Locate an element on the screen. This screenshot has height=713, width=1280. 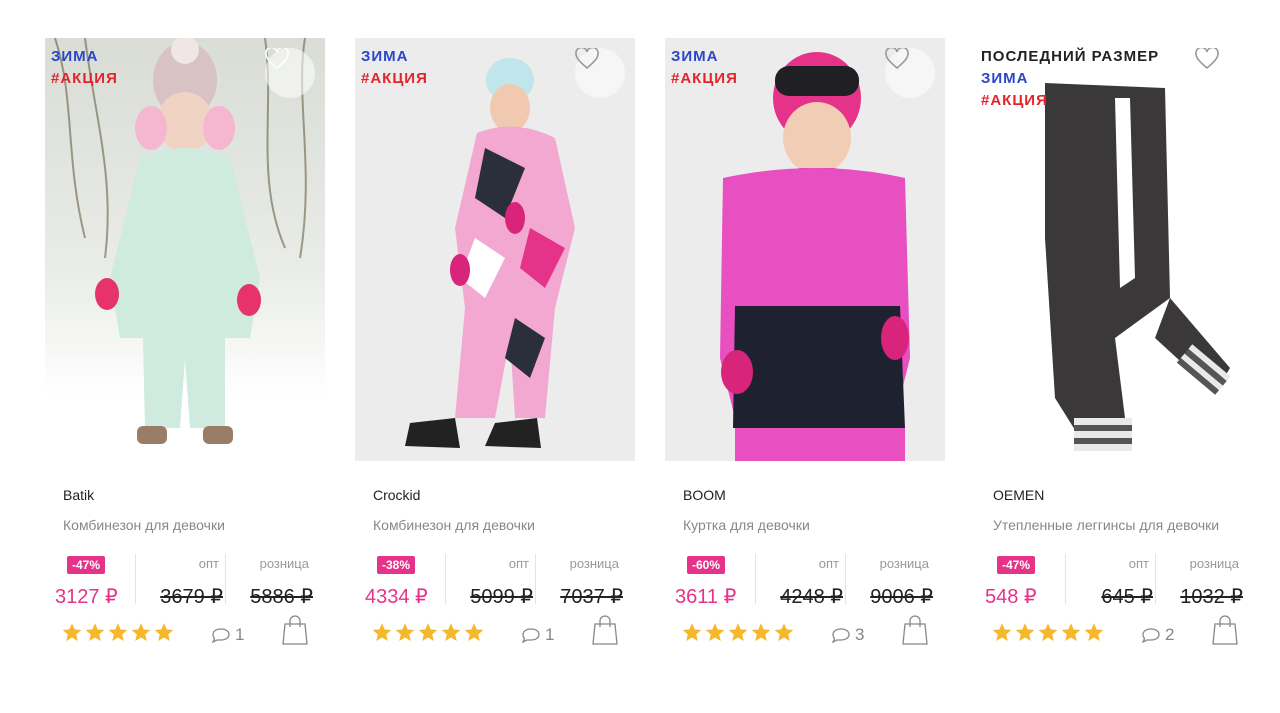
product-badges: ПОСЛЕДНИЙ РАЗМЕР ЗИМА #АКЦИЯ is located at coordinates (1070, 79).